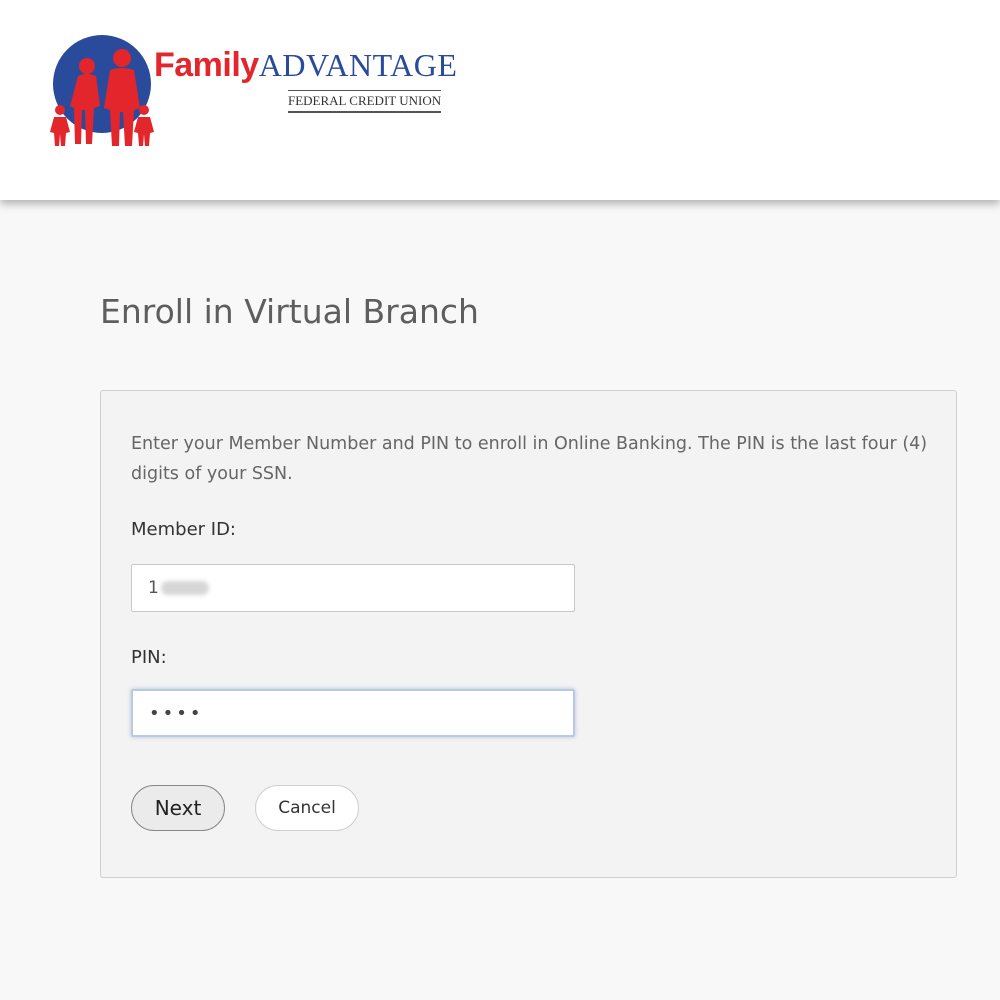 The width and height of the screenshot is (1000, 1000). What do you see at coordinates (184, 588) in the screenshot?
I see `redacted-mask` at bounding box center [184, 588].